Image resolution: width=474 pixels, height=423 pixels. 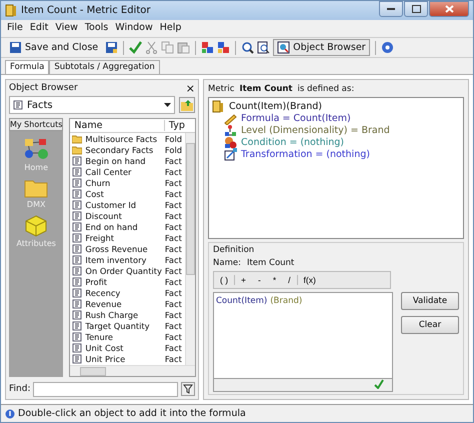 I want to click on metric-name: Item Count, so click(x=270, y=263).